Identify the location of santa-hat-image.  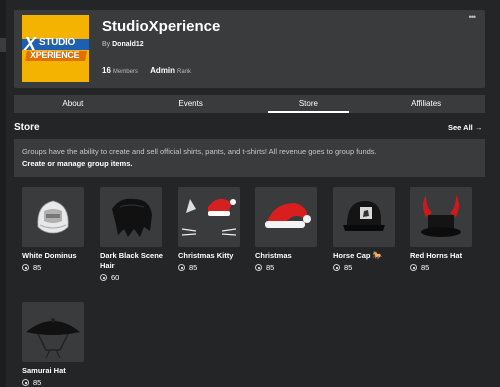
(288, 215).